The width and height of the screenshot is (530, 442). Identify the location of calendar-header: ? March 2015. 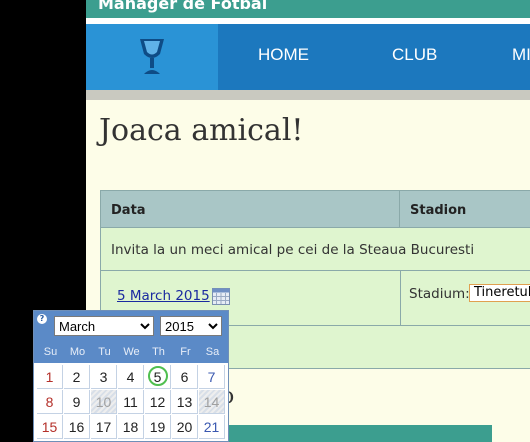
(131, 326).